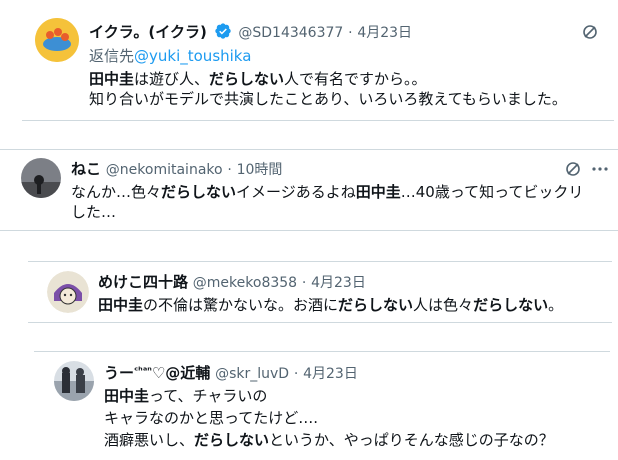 The image size is (618, 460). Describe the element at coordinates (86, 169) in the screenshot. I see `display-name: ねこ` at that location.